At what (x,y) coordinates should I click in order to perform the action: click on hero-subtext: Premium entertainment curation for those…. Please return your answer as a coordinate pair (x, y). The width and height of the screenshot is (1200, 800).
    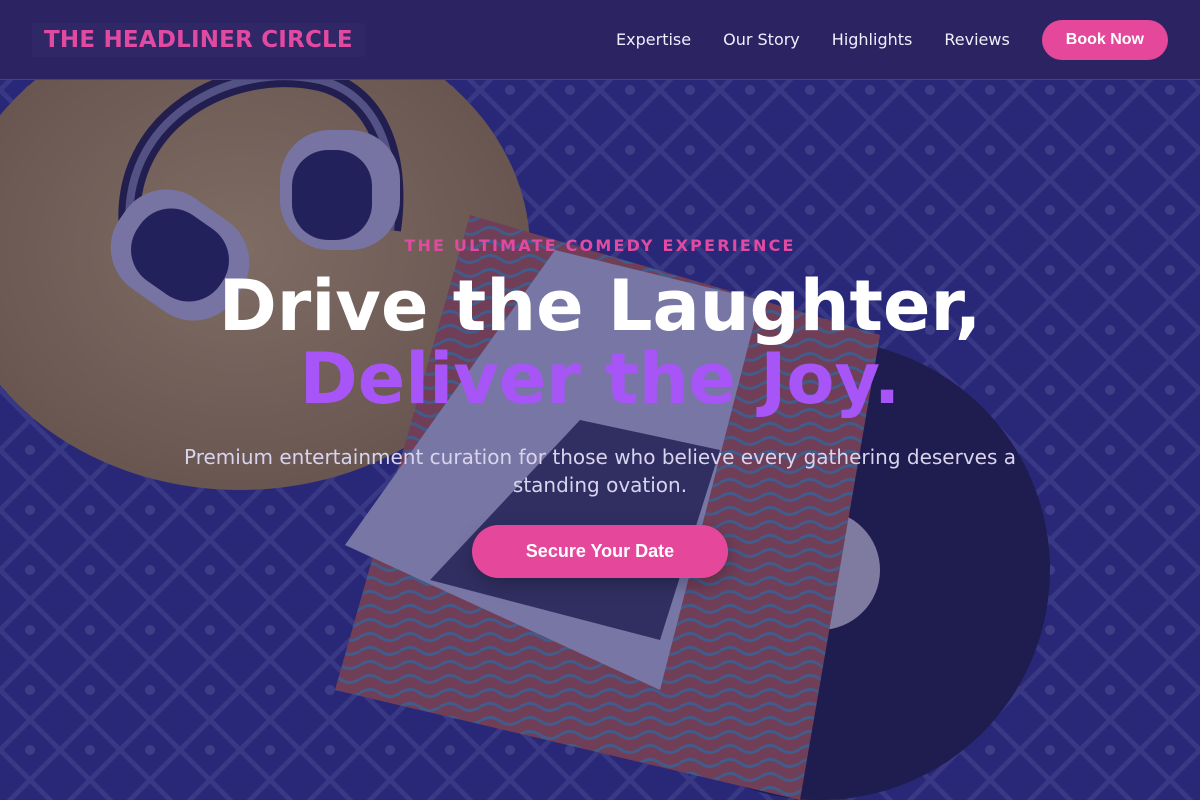
    Looking at the image, I should click on (599, 471).